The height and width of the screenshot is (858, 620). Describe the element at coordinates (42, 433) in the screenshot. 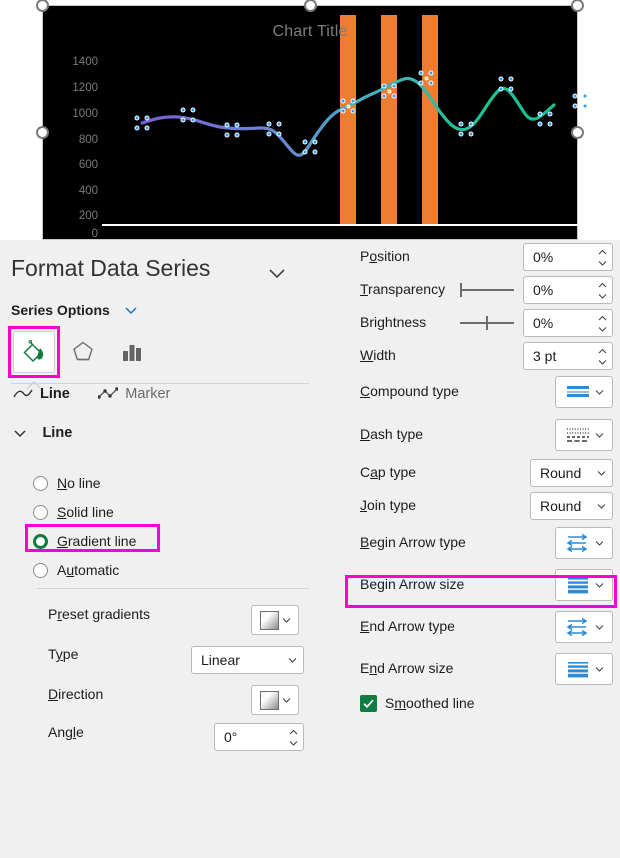

I see `line-section-header: Line` at that location.